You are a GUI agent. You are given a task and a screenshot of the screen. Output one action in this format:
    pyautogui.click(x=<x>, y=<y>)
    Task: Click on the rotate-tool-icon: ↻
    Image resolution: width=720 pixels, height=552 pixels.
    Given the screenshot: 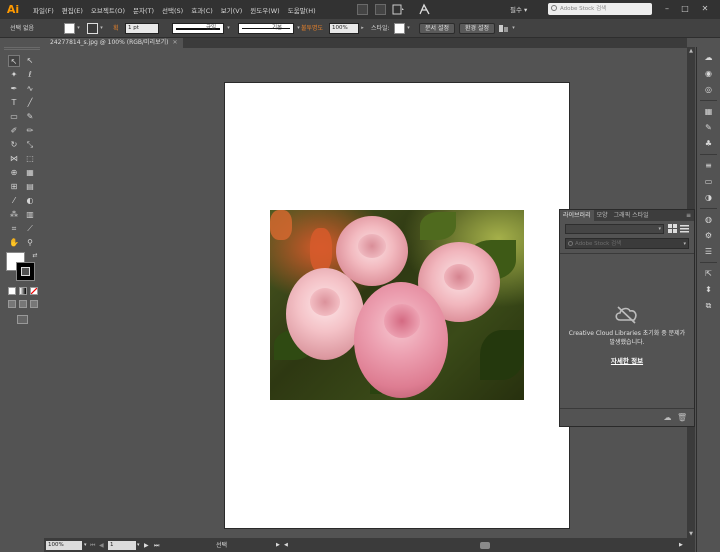 What is the action you would take?
    pyautogui.click(x=14, y=145)
    